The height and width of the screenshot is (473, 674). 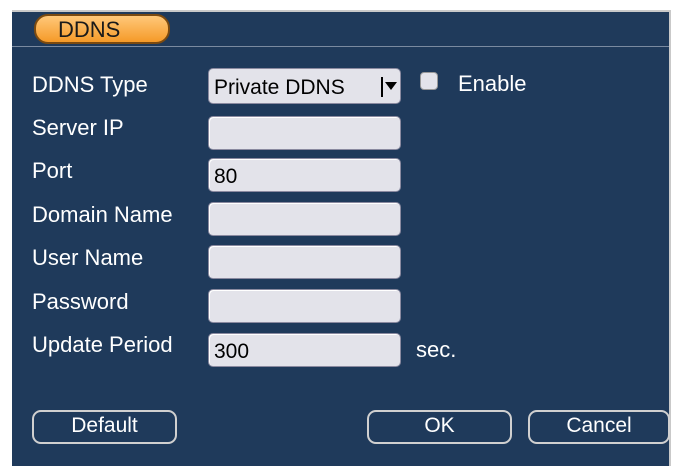 I want to click on server-ip-input, so click(x=304, y=133).